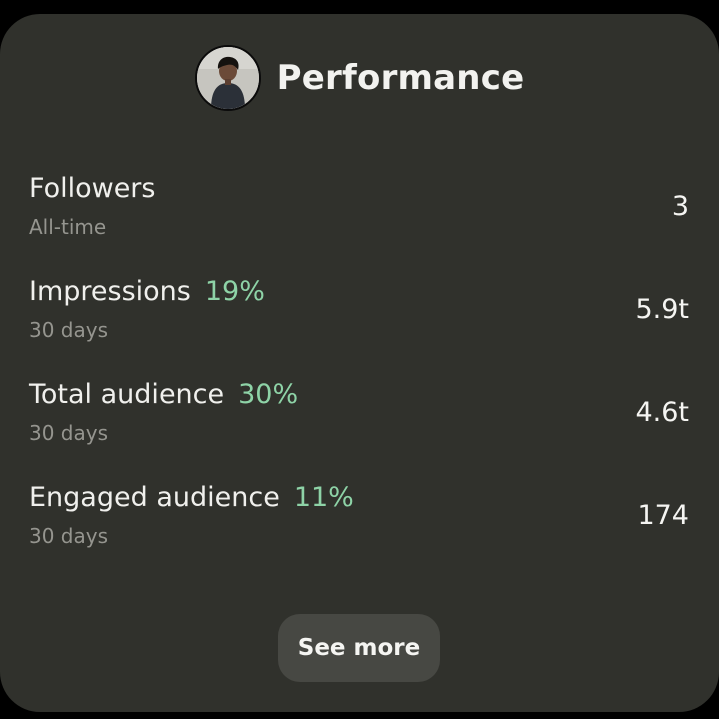  I want to click on metric-value: 4.6t, so click(662, 412).